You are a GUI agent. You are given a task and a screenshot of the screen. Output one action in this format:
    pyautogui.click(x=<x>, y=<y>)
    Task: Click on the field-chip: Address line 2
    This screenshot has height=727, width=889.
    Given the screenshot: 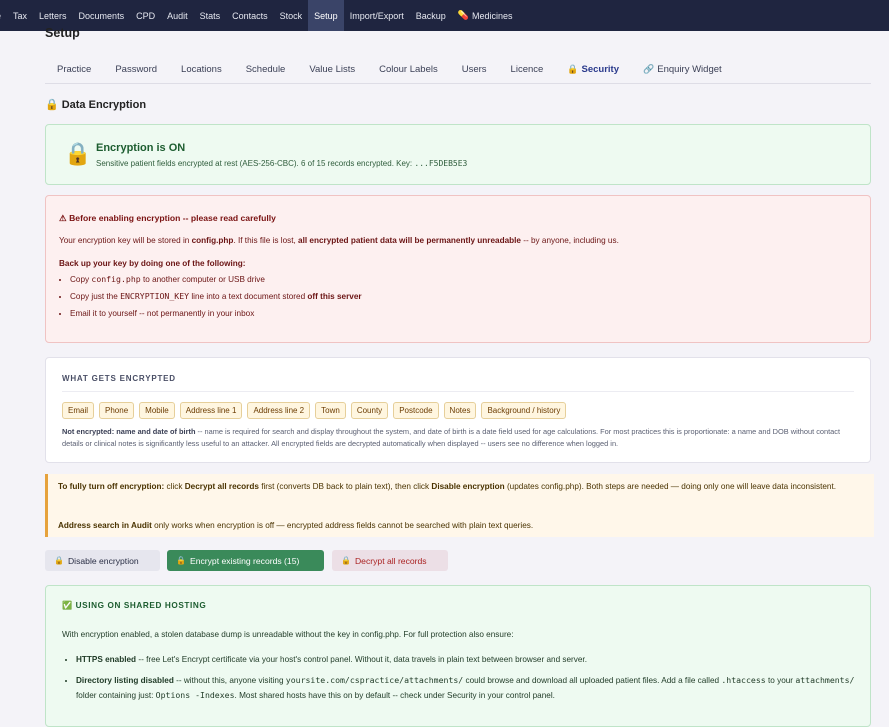 What is the action you would take?
    pyautogui.click(x=279, y=410)
    